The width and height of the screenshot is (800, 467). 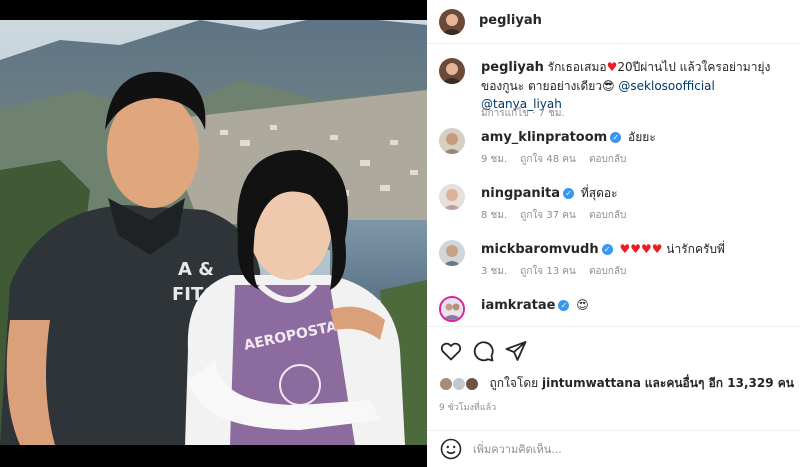 I want to click on red-heart-emoji-icon: ♥, so click(x=612, y=67).